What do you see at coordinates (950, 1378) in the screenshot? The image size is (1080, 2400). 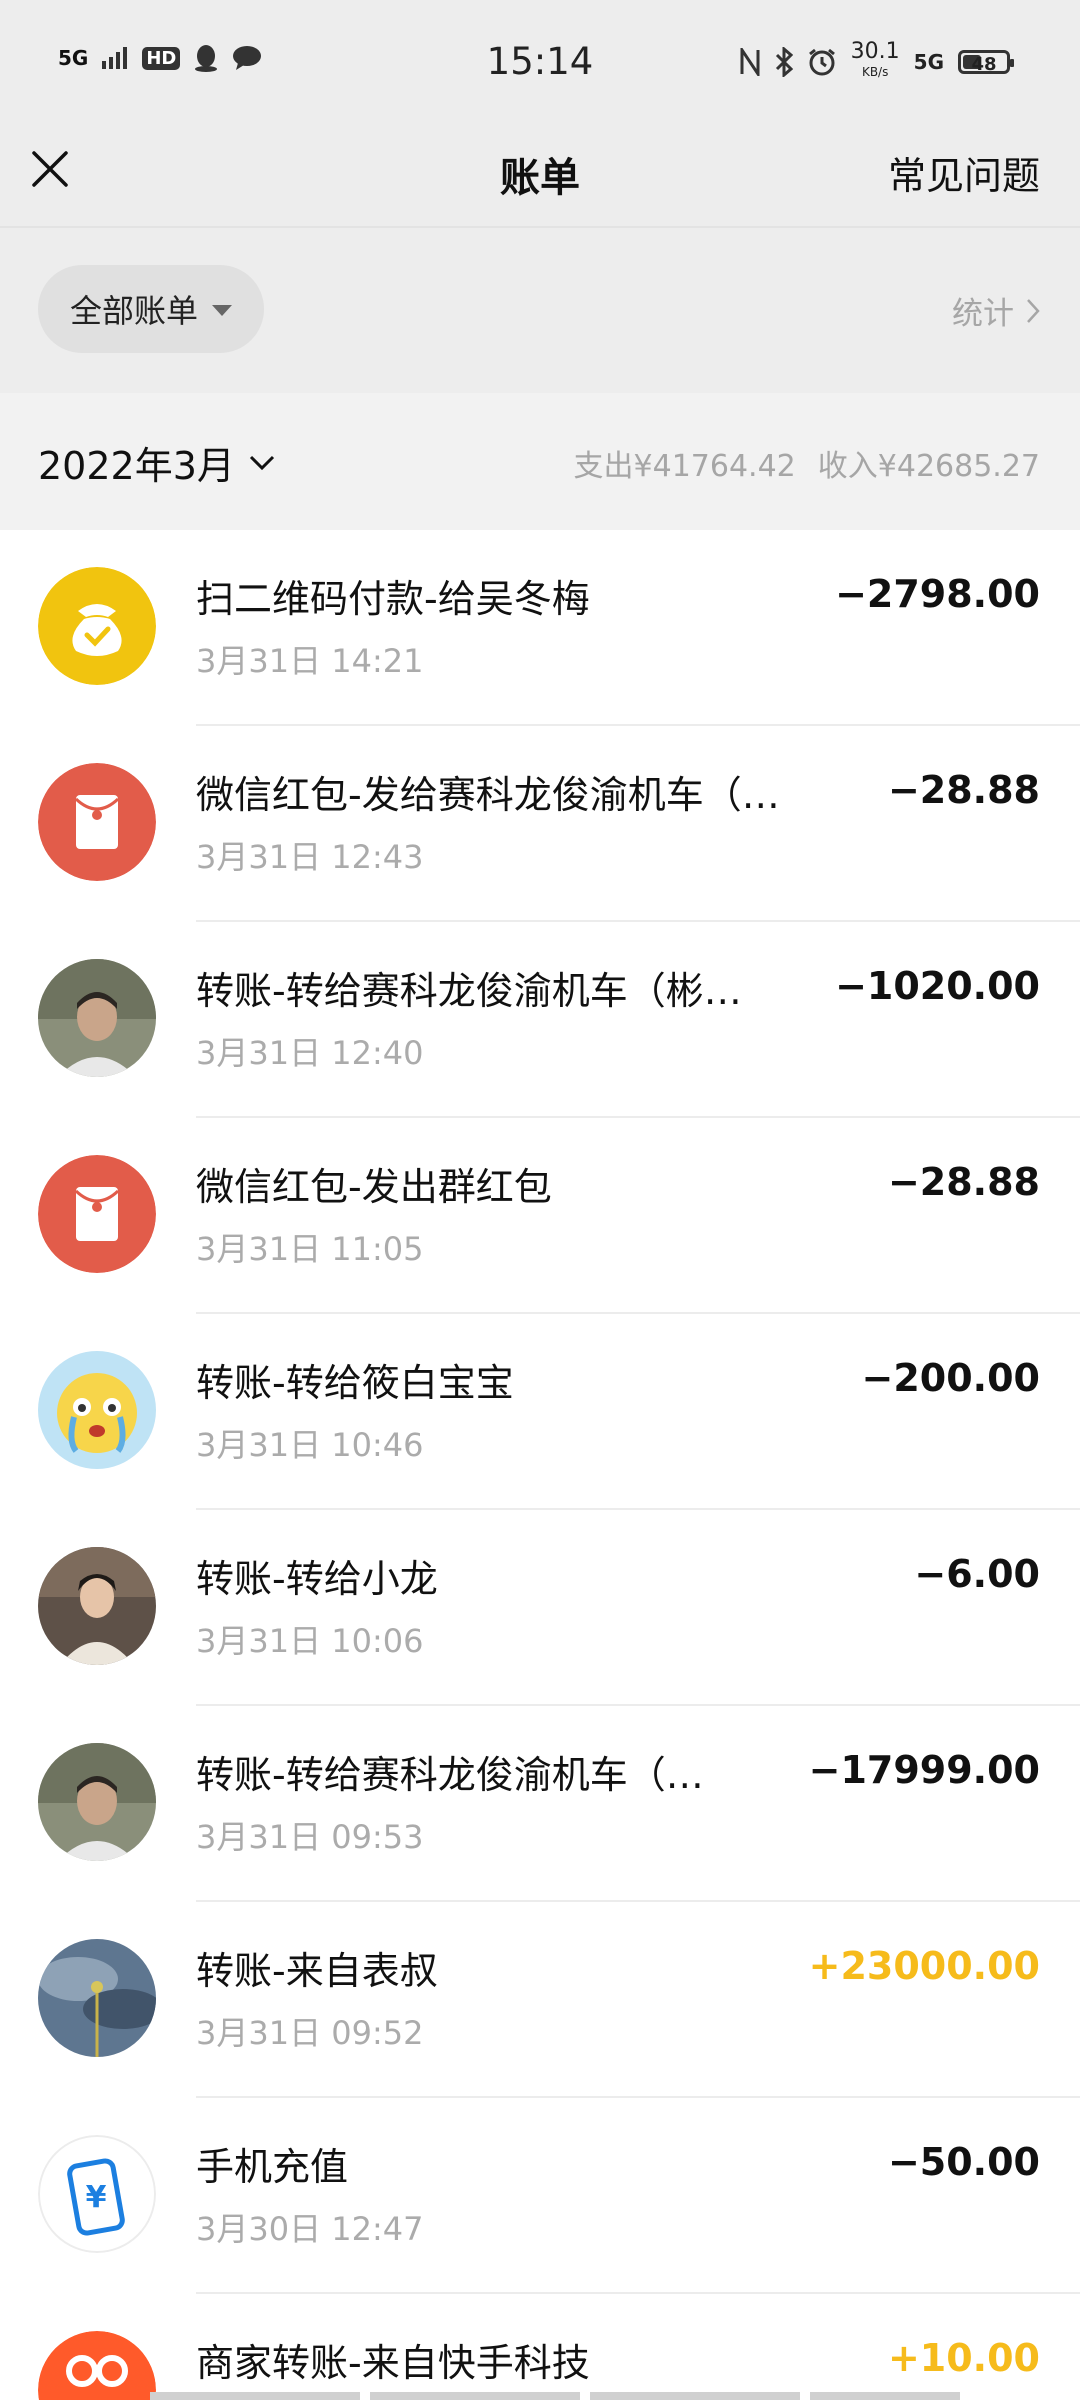 I see `transaction-amount: −200.00` at bounding box center [950, 1378].